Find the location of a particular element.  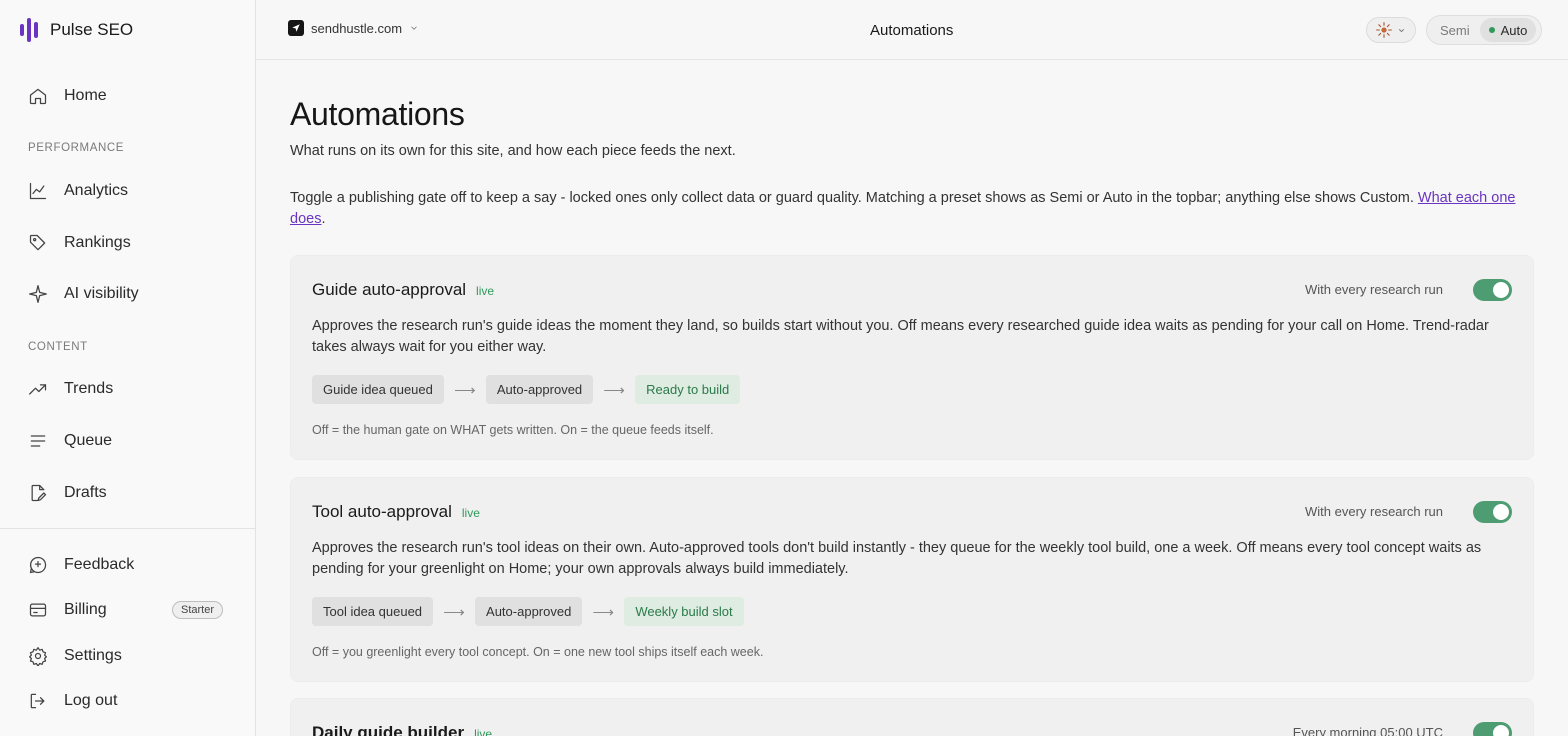

flow-step: Guide idea queued is located at coordinates (378, 389).